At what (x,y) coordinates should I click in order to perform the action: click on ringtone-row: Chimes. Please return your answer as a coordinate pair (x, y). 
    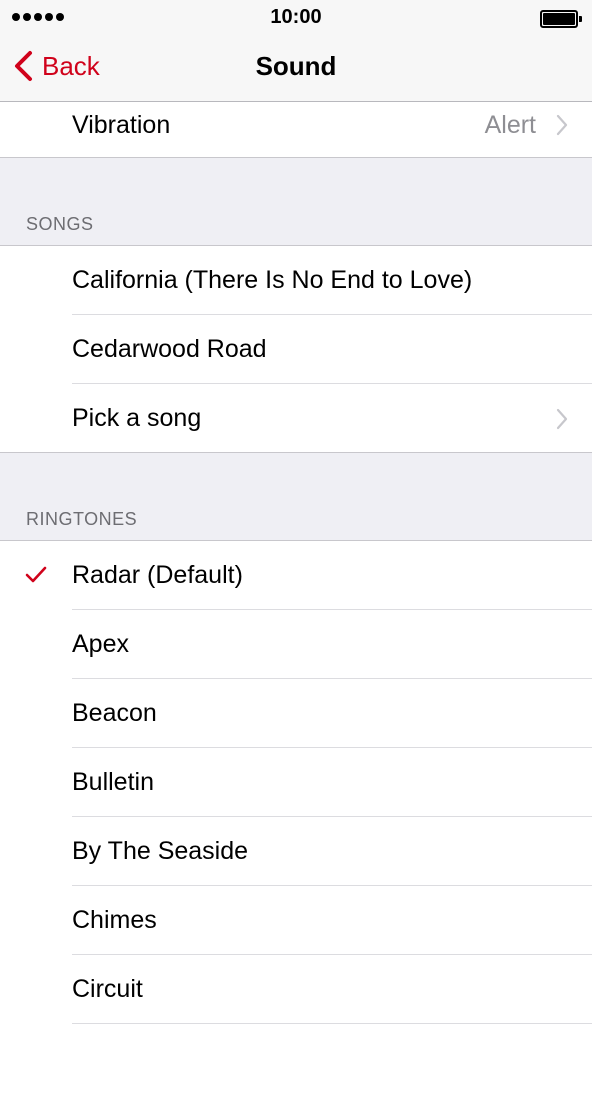
    Looking at the image, I should click on (296, 920).